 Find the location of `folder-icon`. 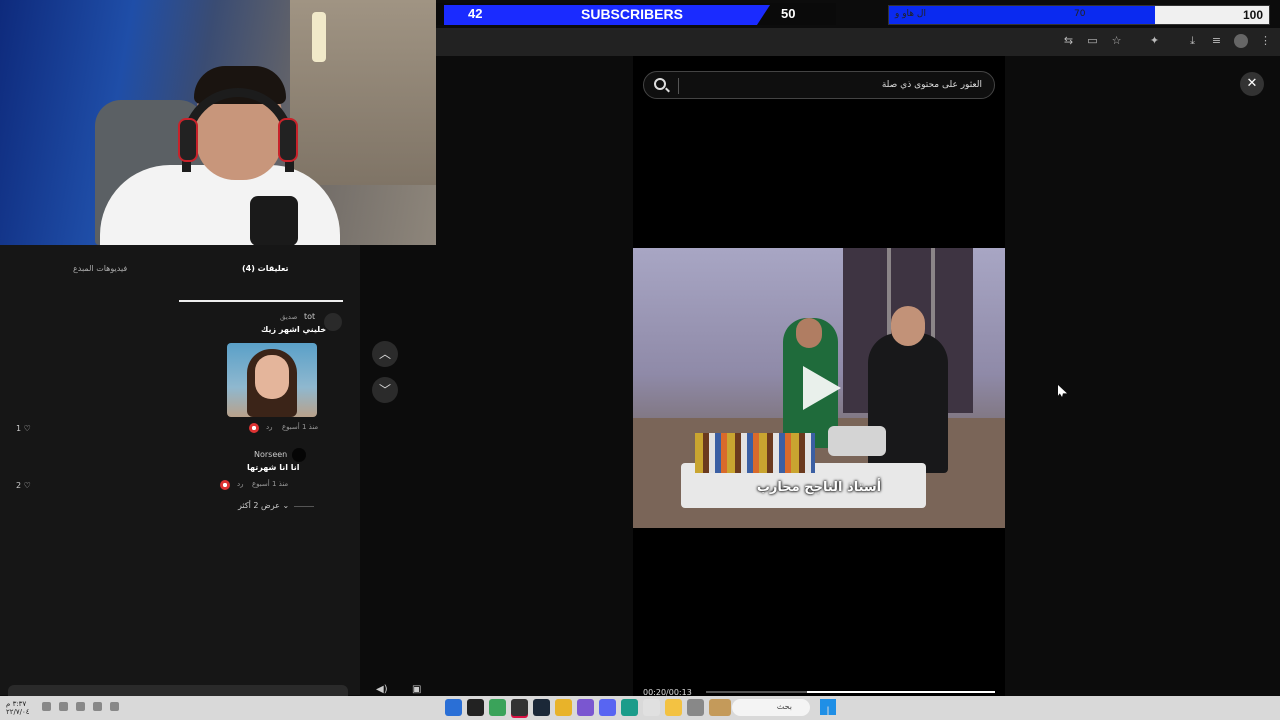

folder-icon is located at coordinates (673, 707).